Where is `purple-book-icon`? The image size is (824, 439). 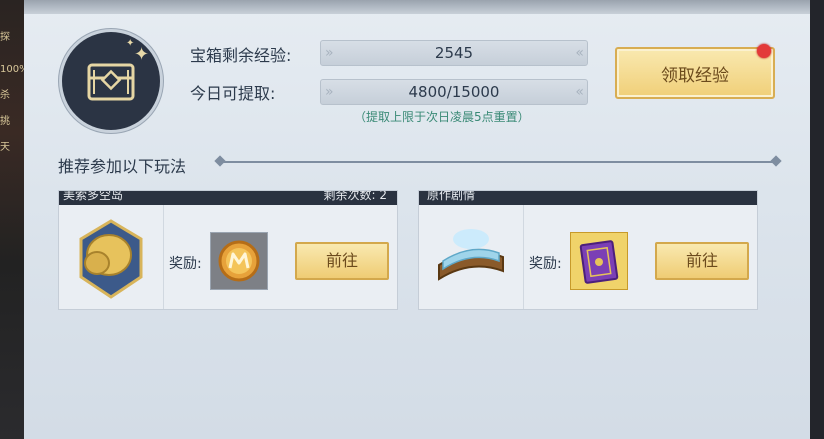 purple-book-icon is located at coordinates (599, 262).